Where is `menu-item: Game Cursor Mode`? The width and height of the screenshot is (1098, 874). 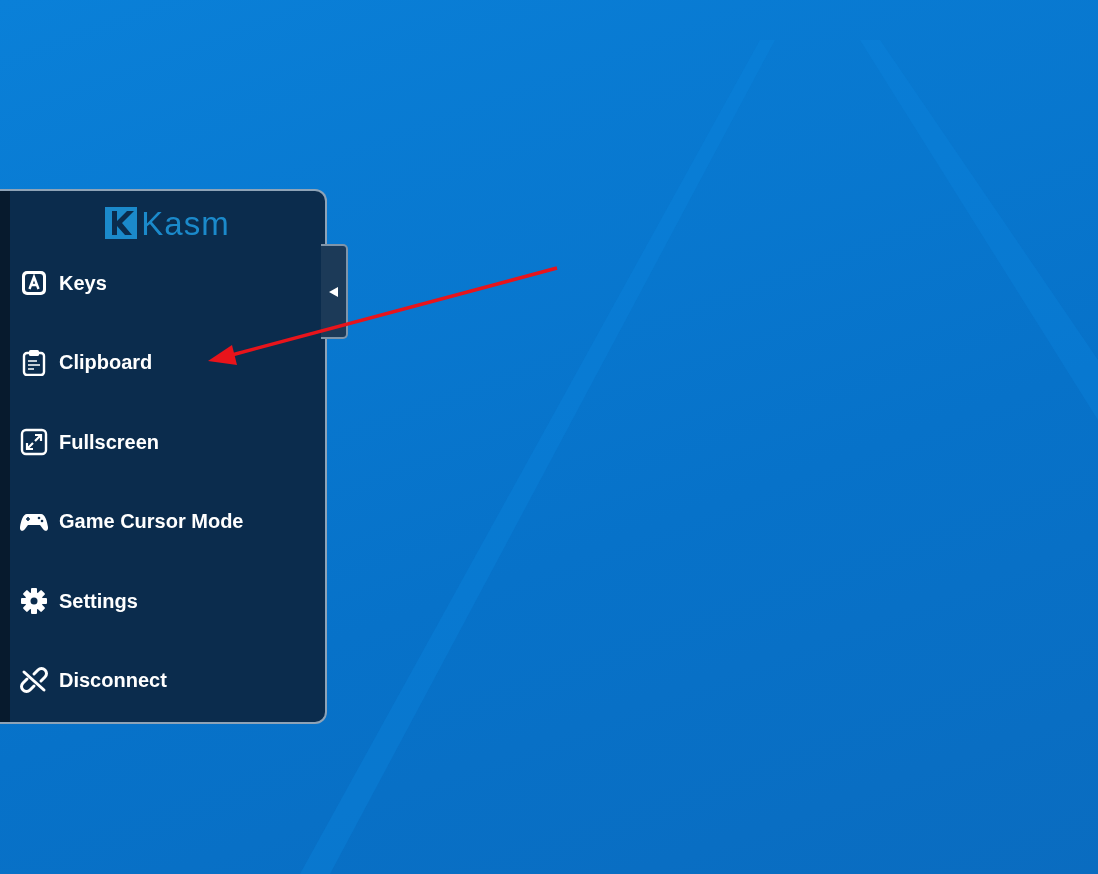
menu-item: Game Cursor Mode is located at coordinates (132, 521).